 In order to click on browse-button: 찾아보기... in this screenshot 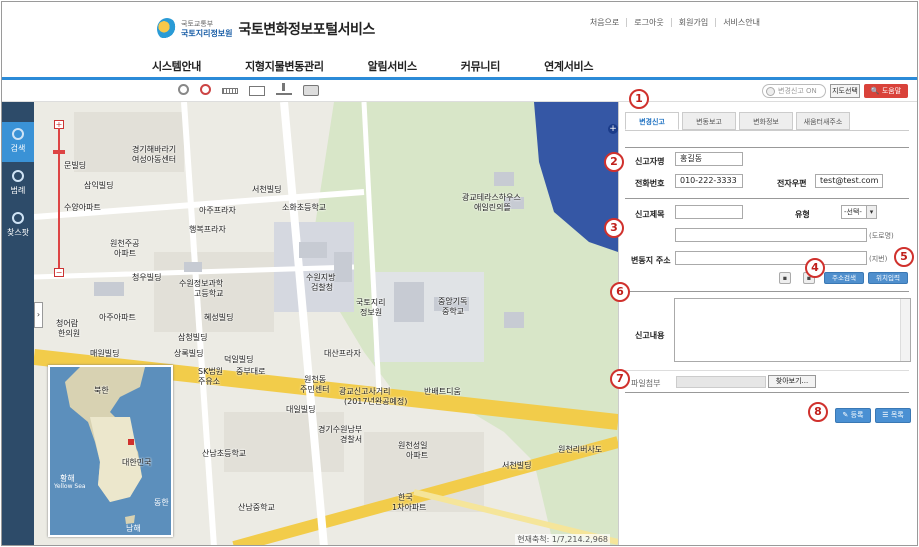, I will do `click(792, 381)`.